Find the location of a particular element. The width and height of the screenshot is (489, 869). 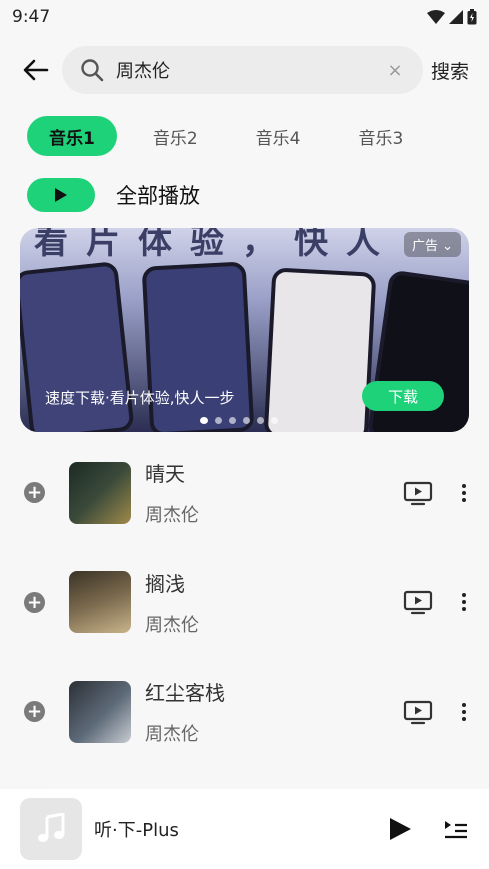

song-title: 晴天 is located at coordinates (165, 474).